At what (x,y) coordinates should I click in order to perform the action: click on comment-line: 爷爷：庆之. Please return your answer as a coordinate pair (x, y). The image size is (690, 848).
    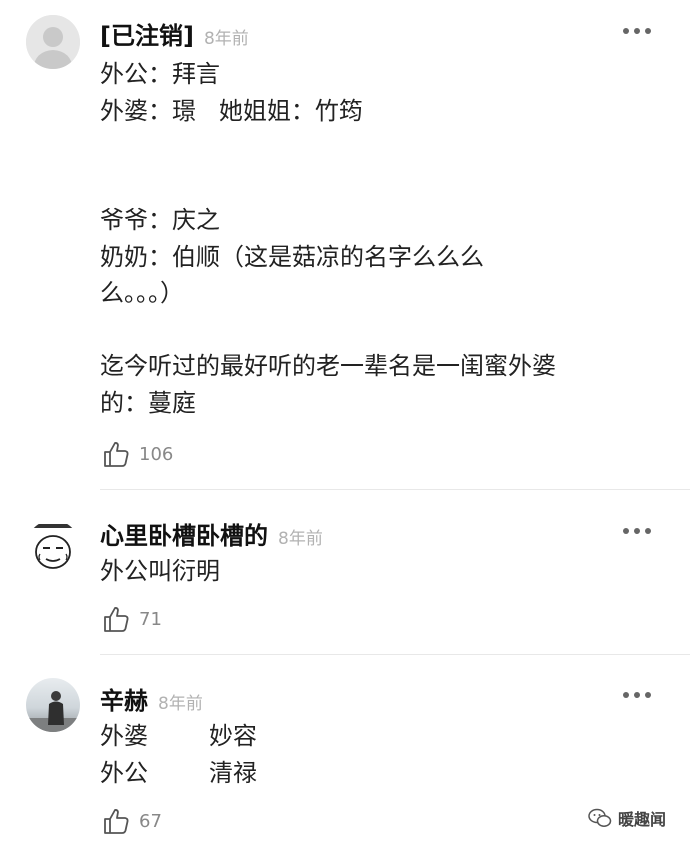
    Looking at the image, I should click on (160, 220).